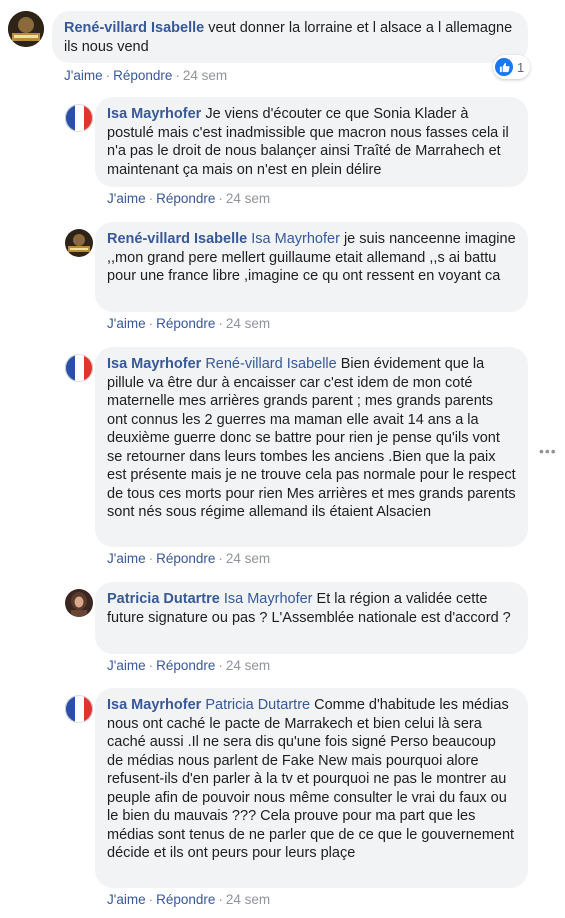  Describe the element at coordinates (504, 67) in the screenshot. I see `like-thumb-icon` at that location.